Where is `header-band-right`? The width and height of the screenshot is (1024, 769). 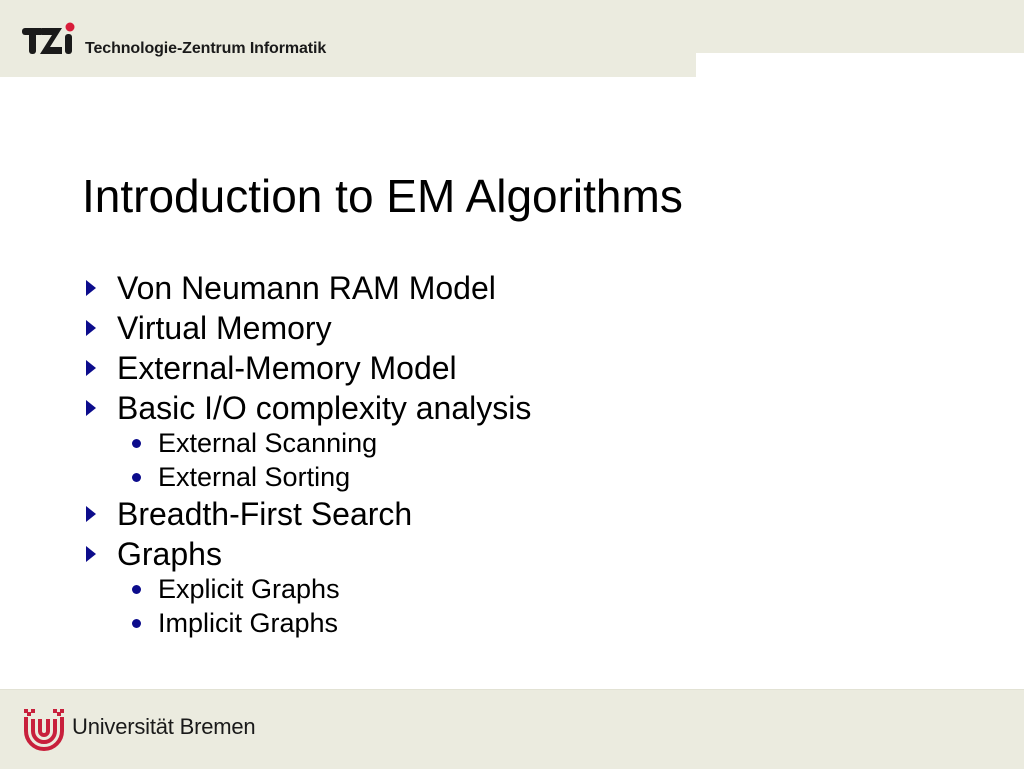
header-band-right is located at coordinates (860, 26).